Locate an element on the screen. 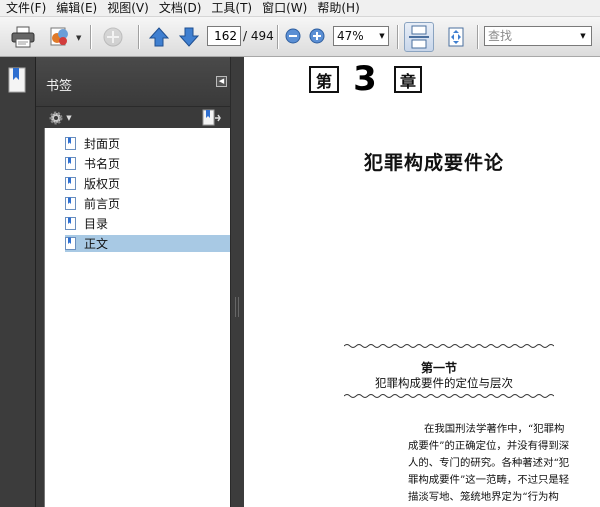 This screenshot has width=600, height=507. attach-dropdown-caret: ▼ is located at coordinates (78, 38).